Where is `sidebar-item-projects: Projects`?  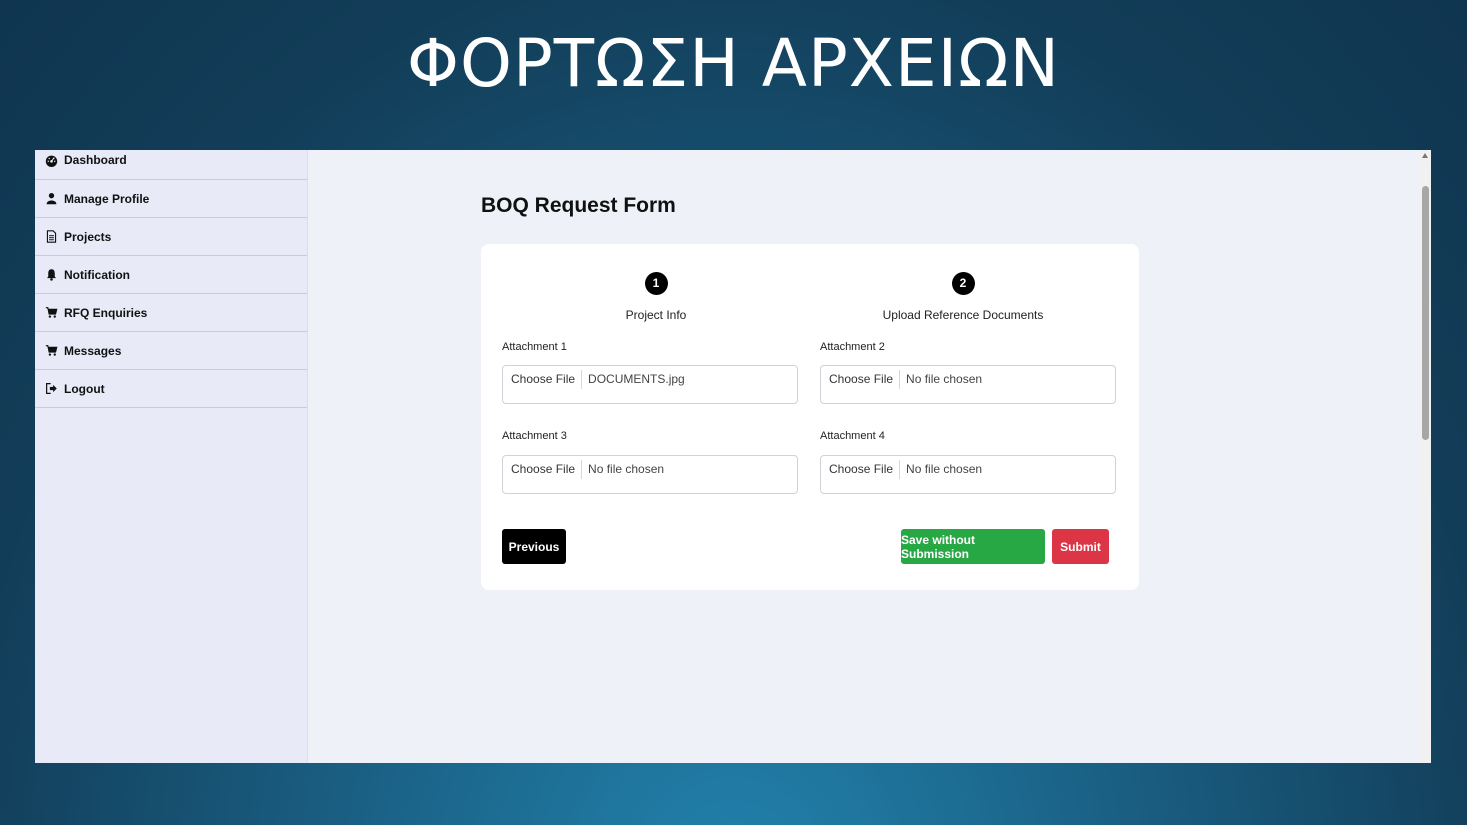
sidebar-item-projects: Projects is located at coordinates (171, 237).